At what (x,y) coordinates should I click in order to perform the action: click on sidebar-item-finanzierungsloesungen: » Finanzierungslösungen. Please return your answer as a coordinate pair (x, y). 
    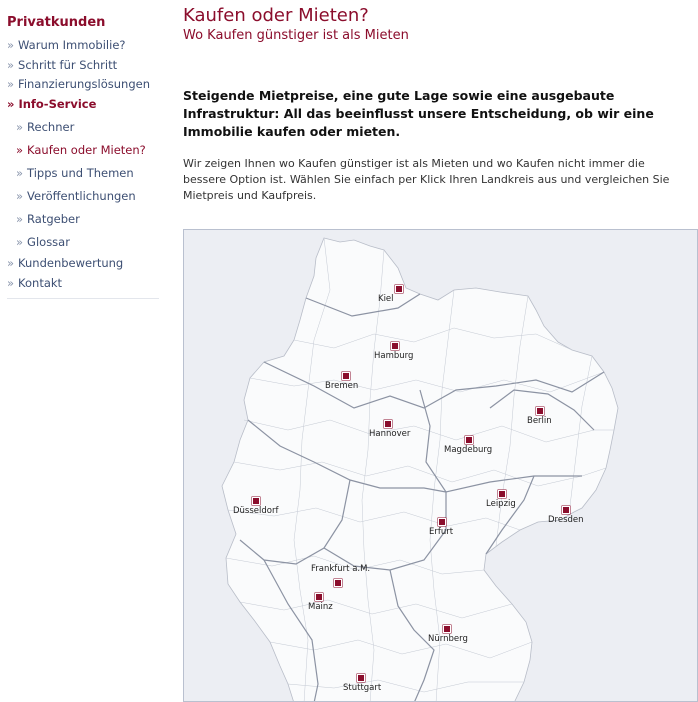
    Looking at the image, I should click on (80, 85).